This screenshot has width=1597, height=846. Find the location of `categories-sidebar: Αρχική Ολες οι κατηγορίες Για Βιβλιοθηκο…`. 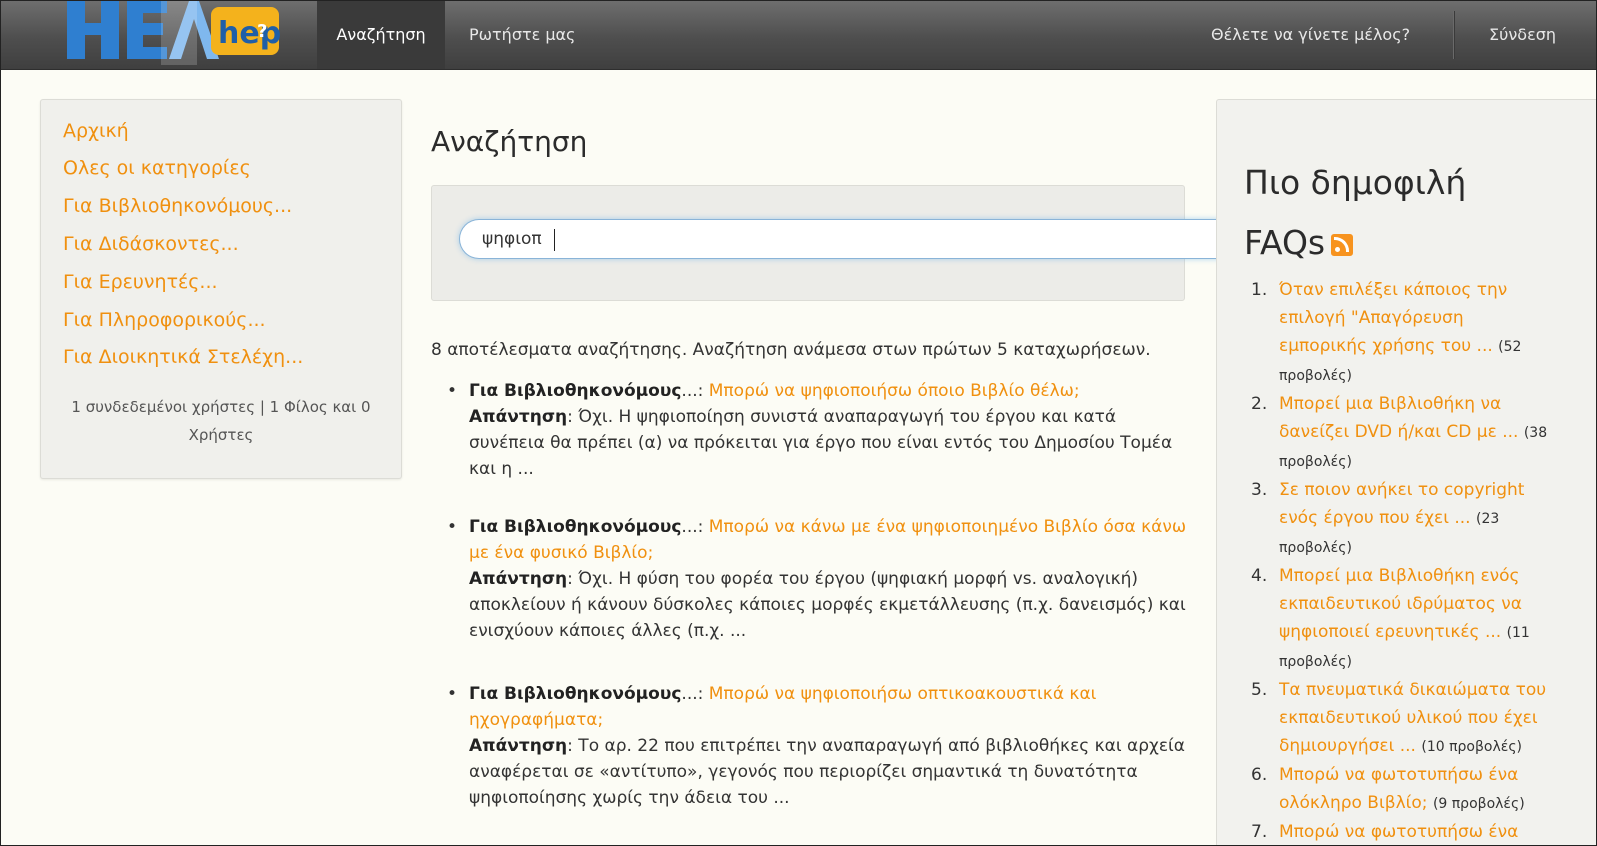

categories-sidebar: Αρχική Ολες οι κατηγορίες Για Βιβλιοθηκο… is located at coordinates (221, 289).